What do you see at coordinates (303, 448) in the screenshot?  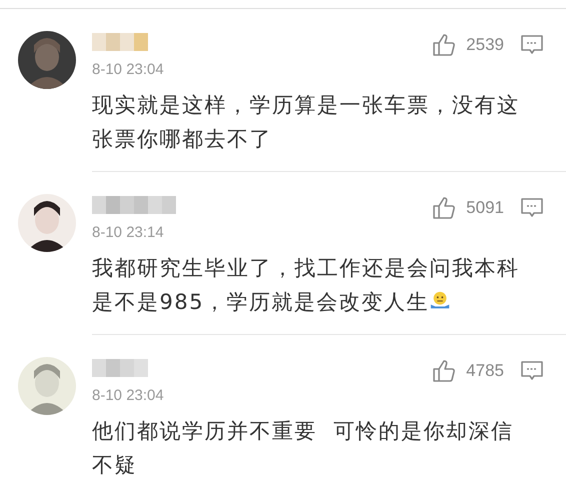 I see `comment-text: 他们都说学历并不重要 可怜的是你却深信不疑` at bounding box center [303, 448].